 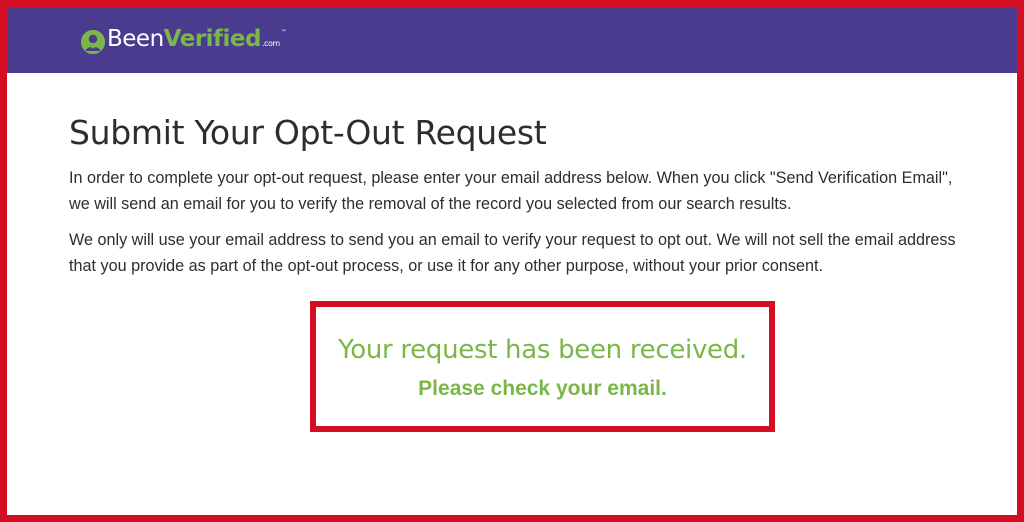 What do you see at coordinates (135, 39) in the screenshot?
I see `logo-word-been: Been` at bounding box center [135, 39].